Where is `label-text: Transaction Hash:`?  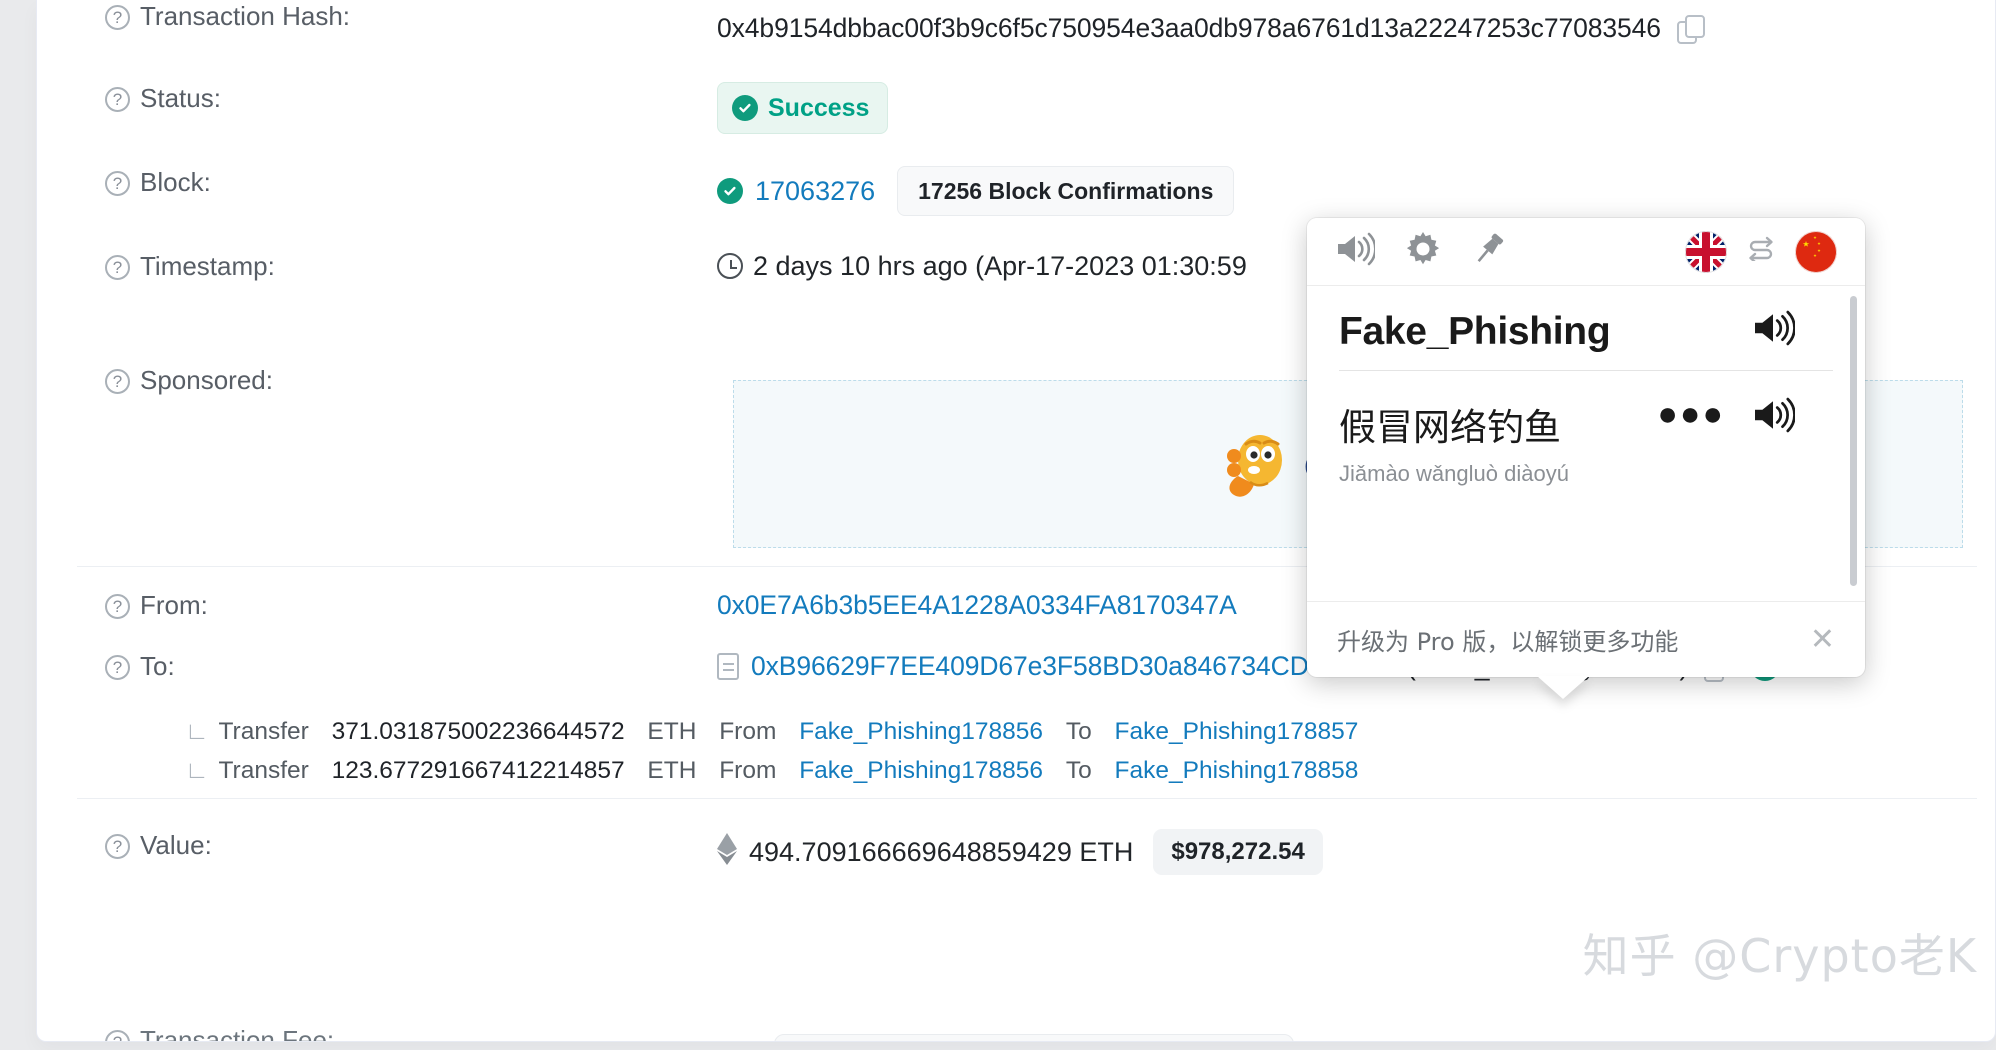
label-text: Transaction Hash: is located at coordinates (245, 16).